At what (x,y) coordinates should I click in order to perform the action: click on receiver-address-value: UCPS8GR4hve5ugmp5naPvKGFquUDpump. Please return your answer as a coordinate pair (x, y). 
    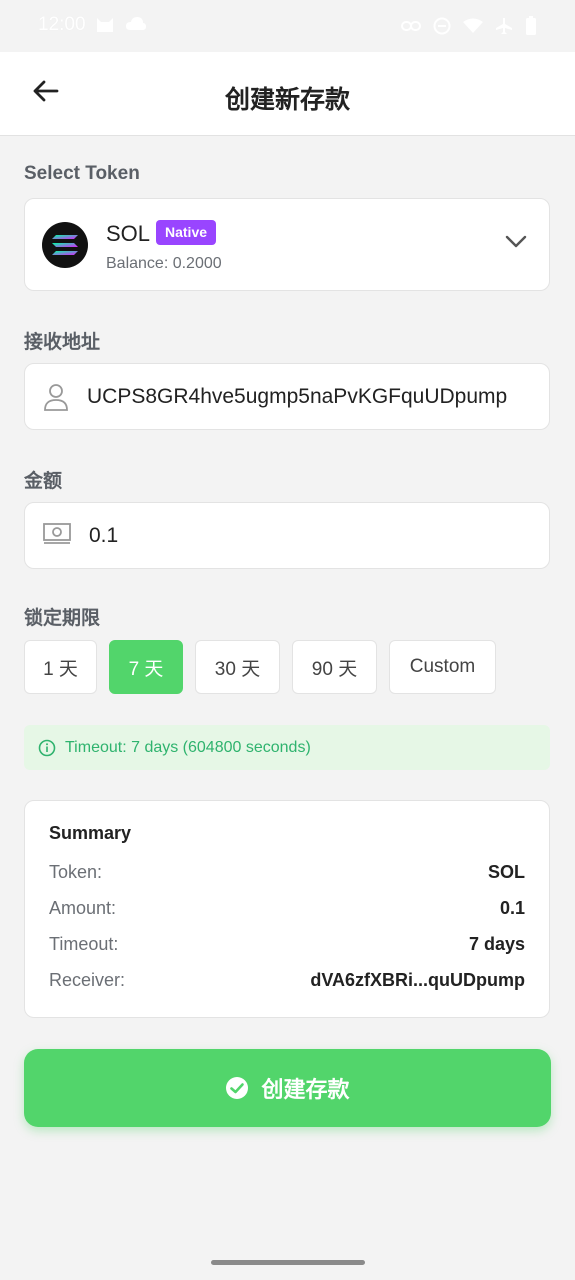
    Looking at the image, I should click on (297, 396).